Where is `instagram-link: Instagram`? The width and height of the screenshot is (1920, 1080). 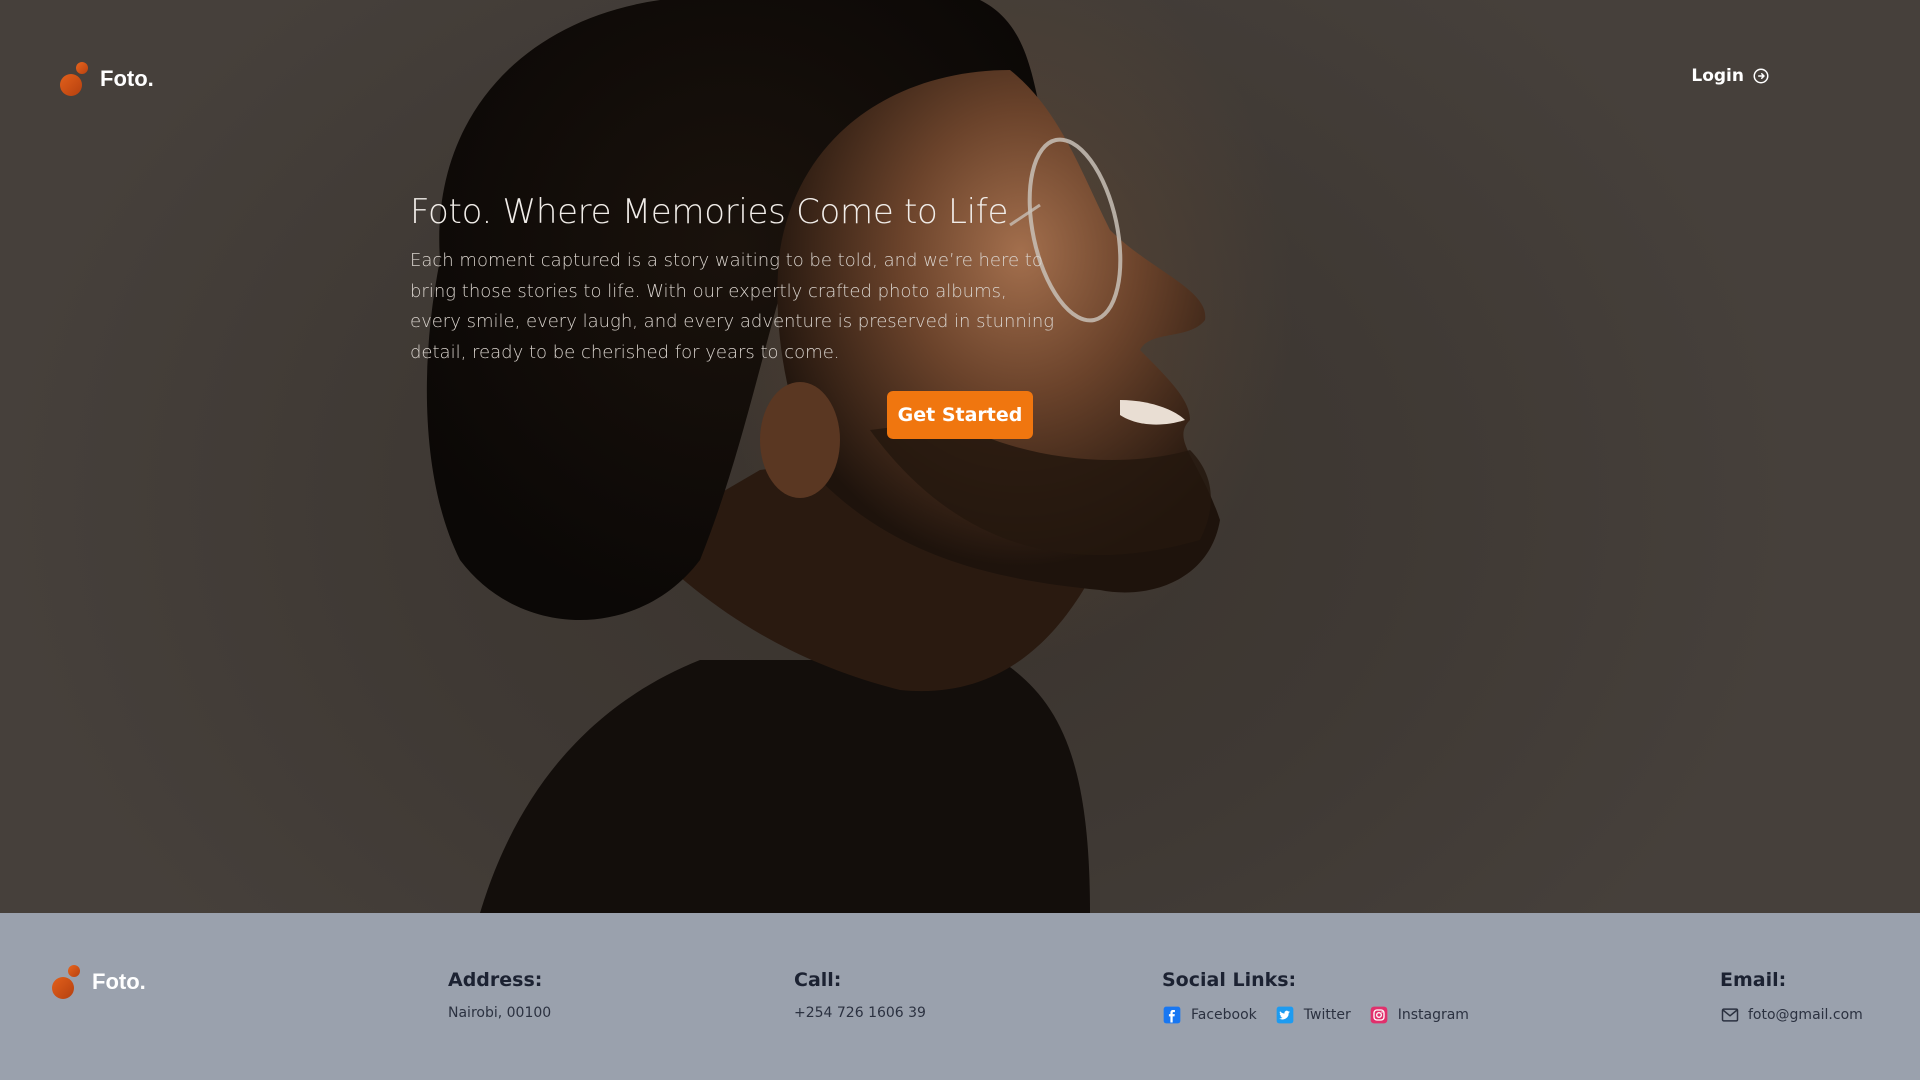
instagram-link: Instagram is located at coordinates (1419, 1015).